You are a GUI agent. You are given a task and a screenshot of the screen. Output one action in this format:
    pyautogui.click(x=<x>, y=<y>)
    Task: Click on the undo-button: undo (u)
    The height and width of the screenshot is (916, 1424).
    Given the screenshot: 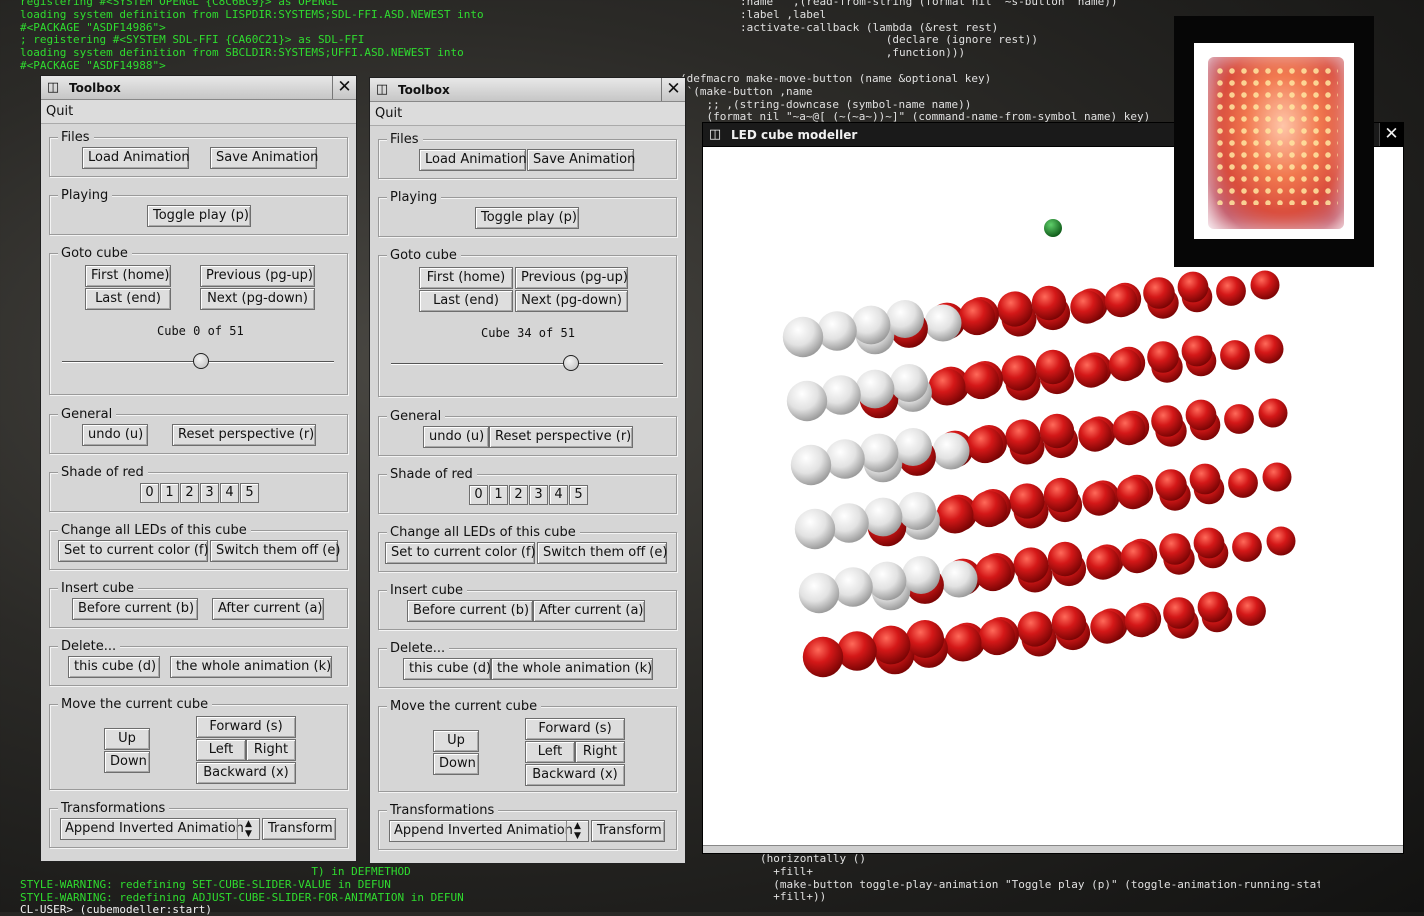 What is the action you would take?
    pyautogui.click(x=456, y=437)
    